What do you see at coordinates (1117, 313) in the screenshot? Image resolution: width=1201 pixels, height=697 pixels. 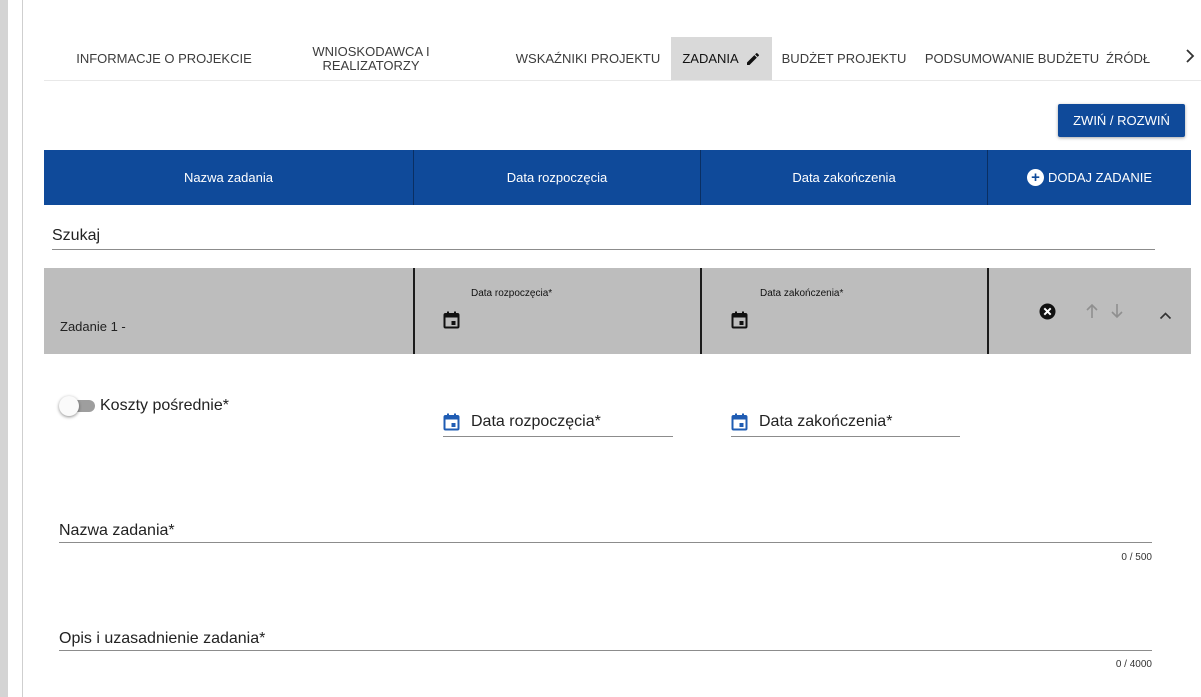 I see `arrow-down-icon` at bounding box center [1117, 313].